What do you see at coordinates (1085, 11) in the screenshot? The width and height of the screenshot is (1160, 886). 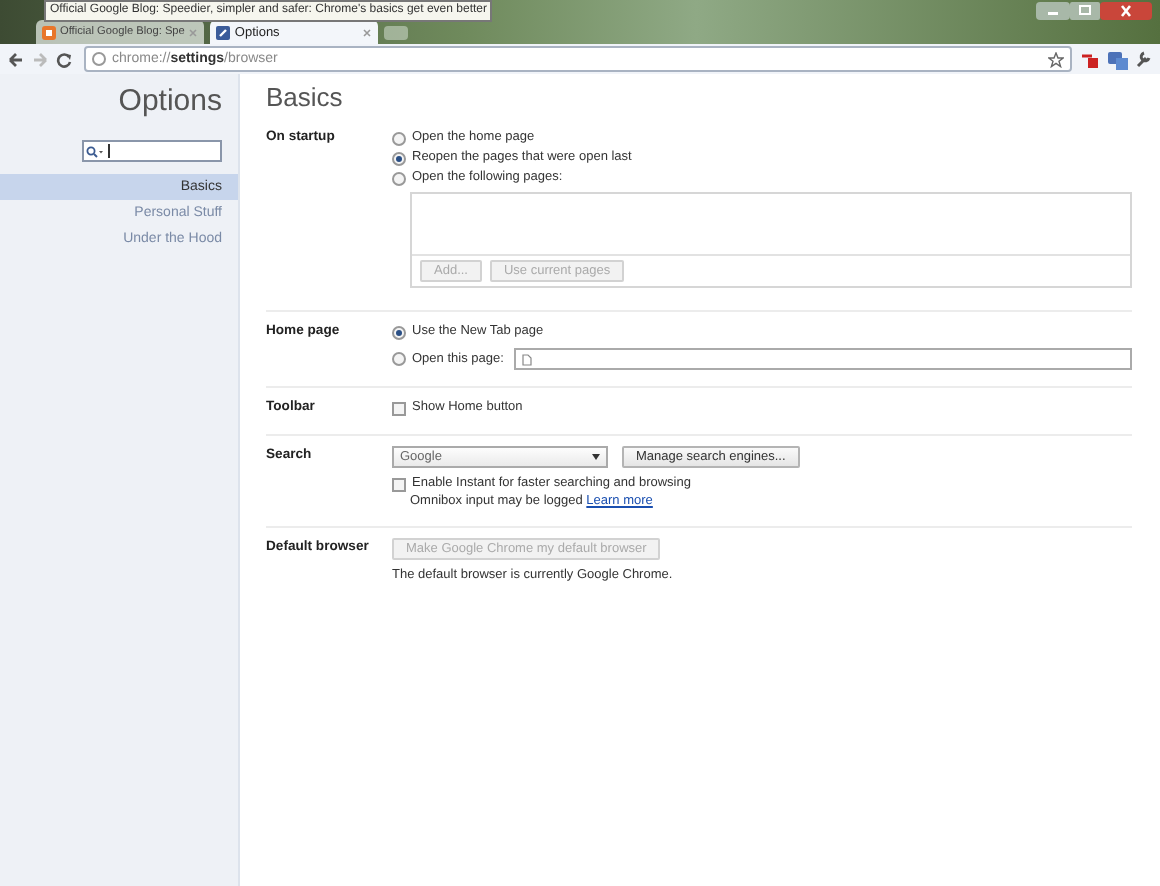 I see `maximize-icon` at bounding box center [1085, 11].